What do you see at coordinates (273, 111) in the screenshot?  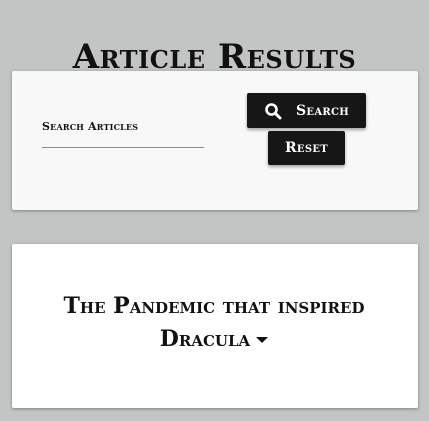 I see `search-icon` at bounding box center [273, 111].